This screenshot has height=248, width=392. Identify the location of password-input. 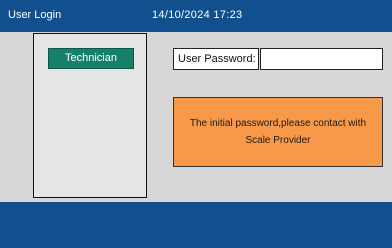
(321, 59).